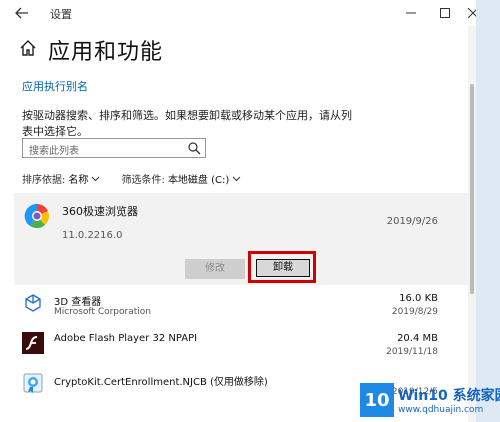 This screenshot has width=500, height=422. What do you see at coordinates (187, 123) in the screenshot?
I see `page-description: 按驱动器搜索、排序和筛选。如果想要卸载或移动某个应用，请从列表中选择它。` at bounding box center [187, 123].